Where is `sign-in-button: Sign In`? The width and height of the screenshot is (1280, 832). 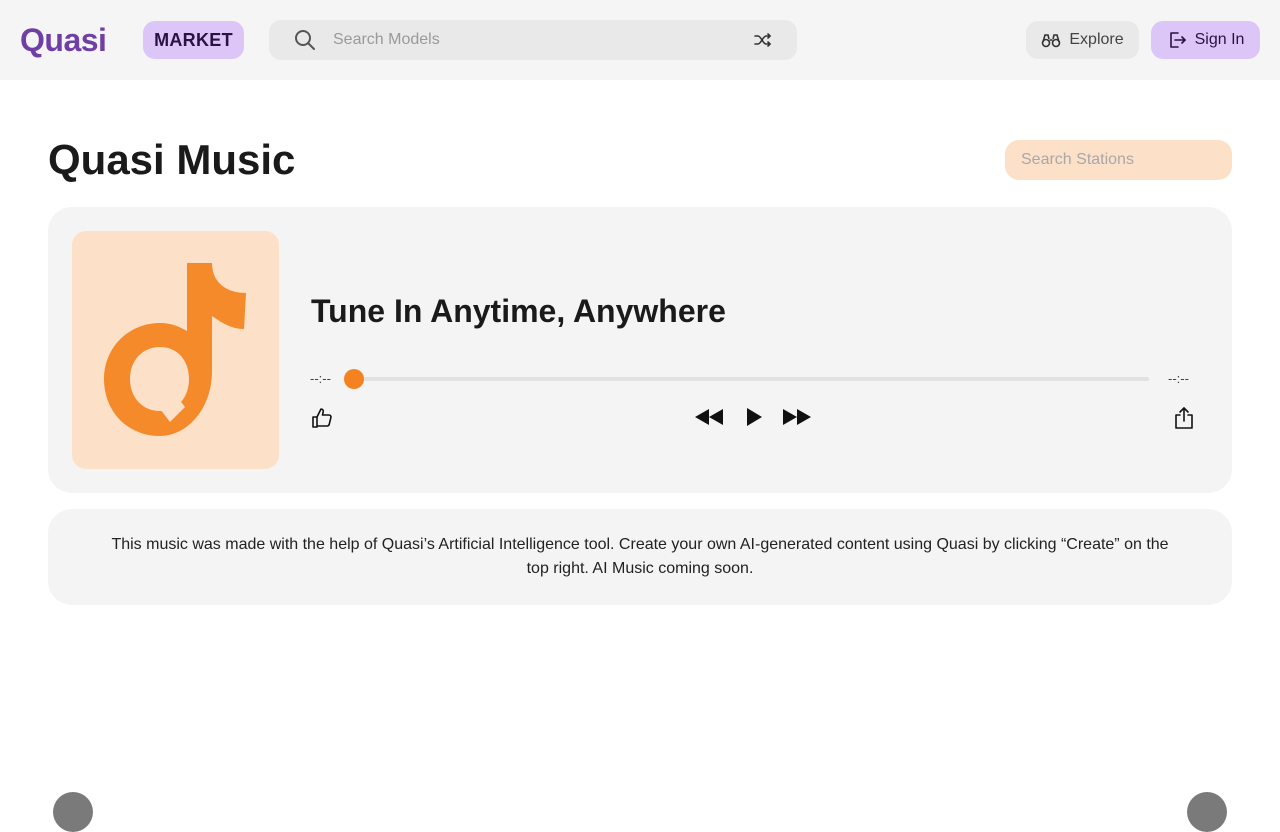 sign-in-button: Sign In is located at coordinates (1205, 40).